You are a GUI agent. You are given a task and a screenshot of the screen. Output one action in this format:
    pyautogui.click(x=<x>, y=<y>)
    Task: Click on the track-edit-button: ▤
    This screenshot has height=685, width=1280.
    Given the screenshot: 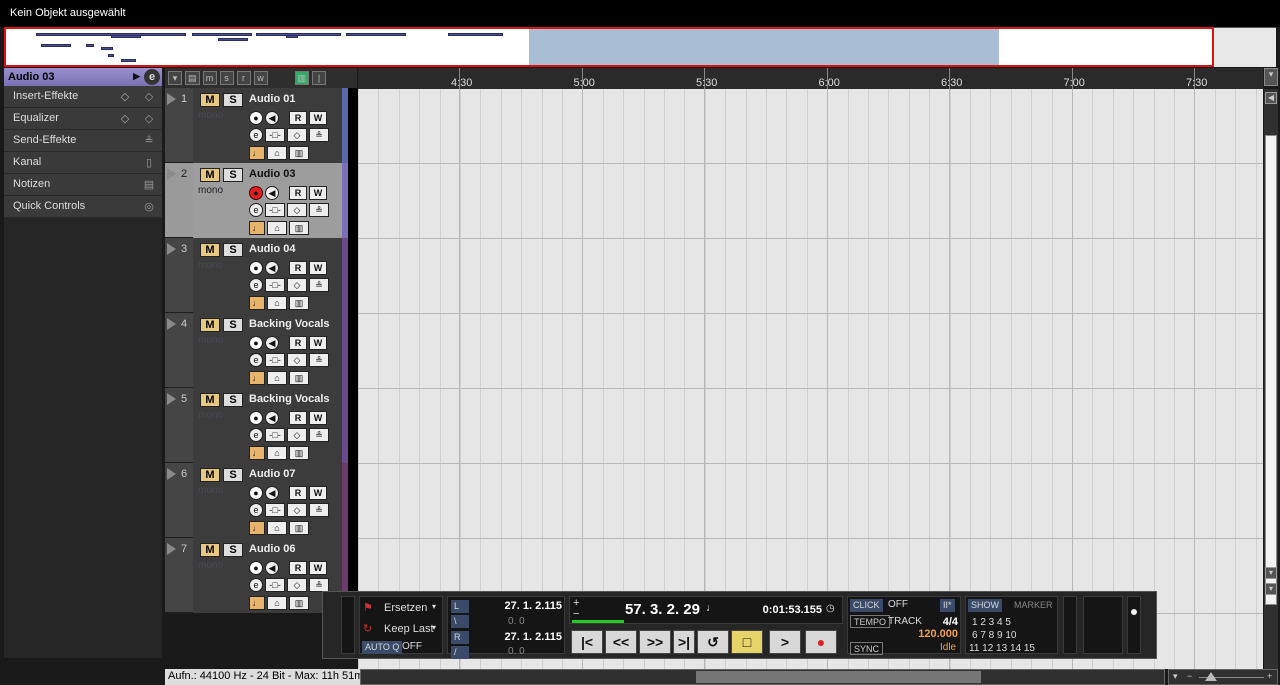 What is the action you would take?
    pyautogui.click(x=192, y=78)
    